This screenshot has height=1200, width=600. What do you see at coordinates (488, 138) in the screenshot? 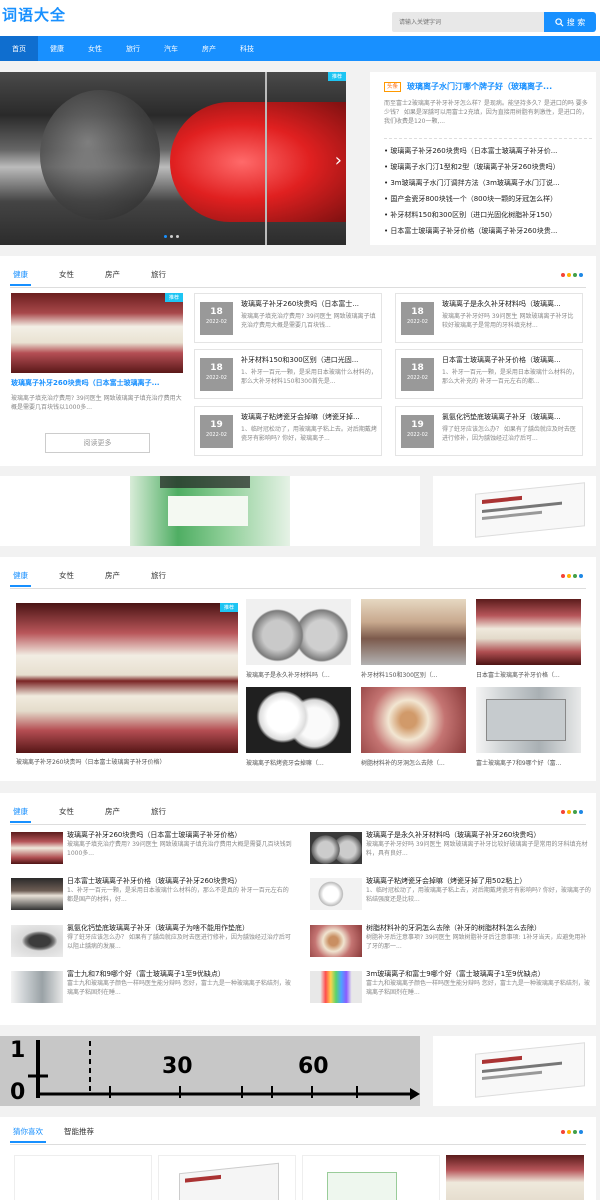
I see `headline-divider` at bounding box center [488, 138].